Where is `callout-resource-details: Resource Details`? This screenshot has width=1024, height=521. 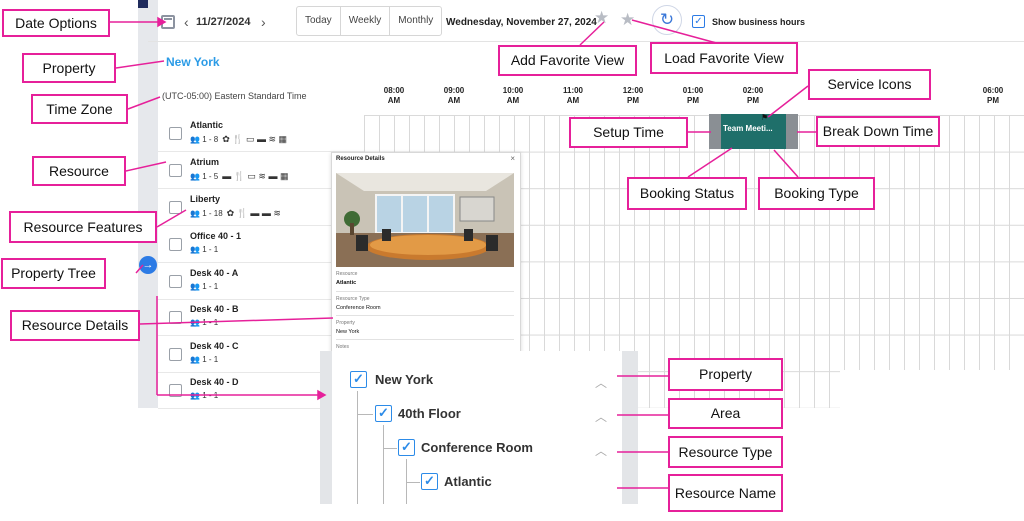 callout-resource-details: Resource Details is located at coordinates (75, 325).